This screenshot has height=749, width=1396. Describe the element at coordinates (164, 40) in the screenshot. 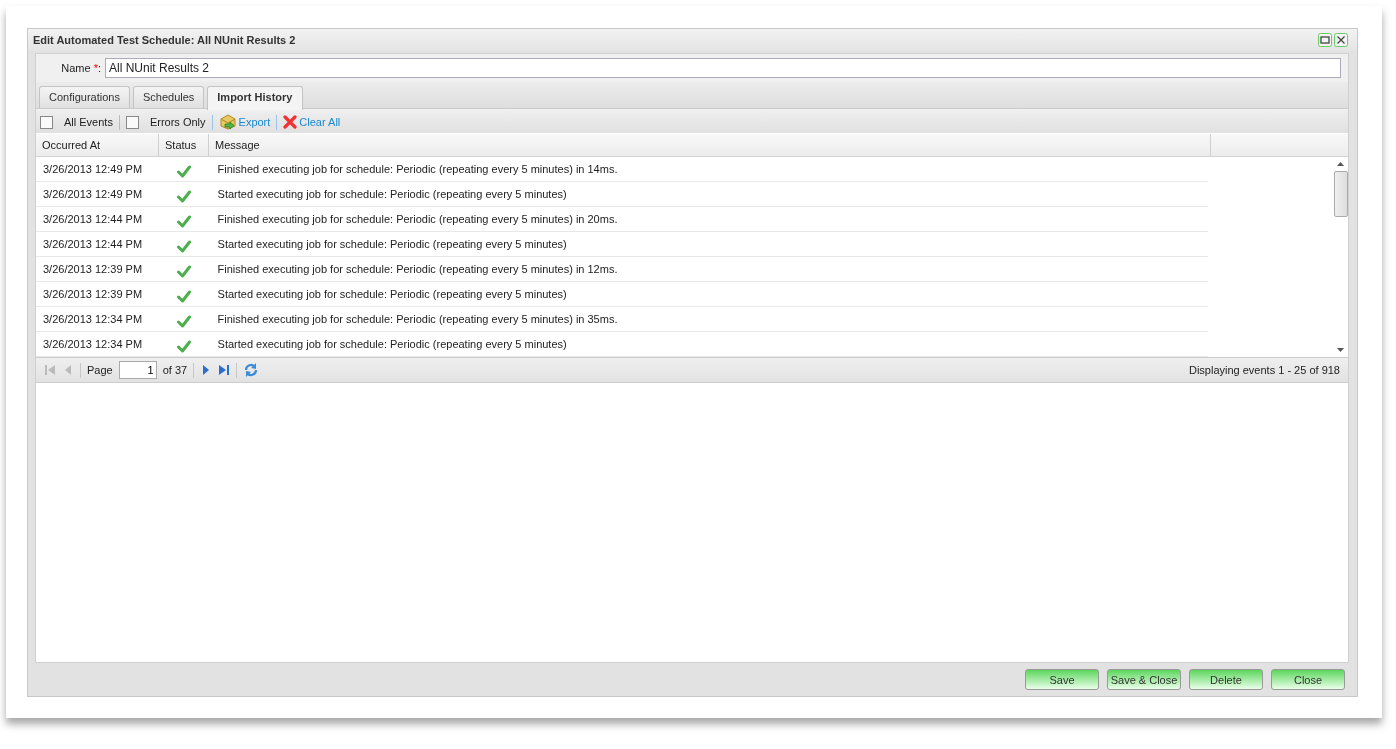

I see `window-title: Edit Automated Test Schedule: All NUnit Results 2` at that location.